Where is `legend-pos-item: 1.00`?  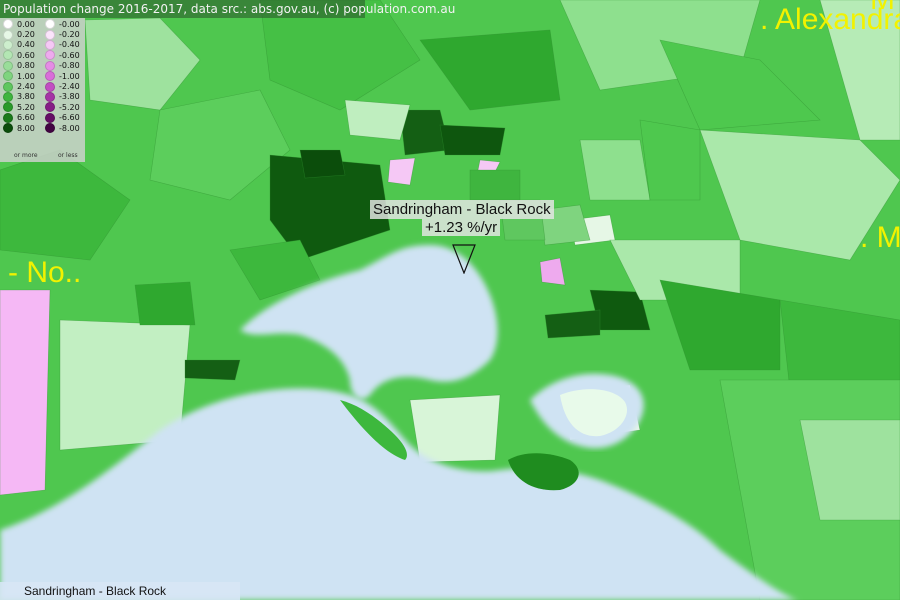 legend-pos-item: 1.00 is located at coordinates (18, 76).